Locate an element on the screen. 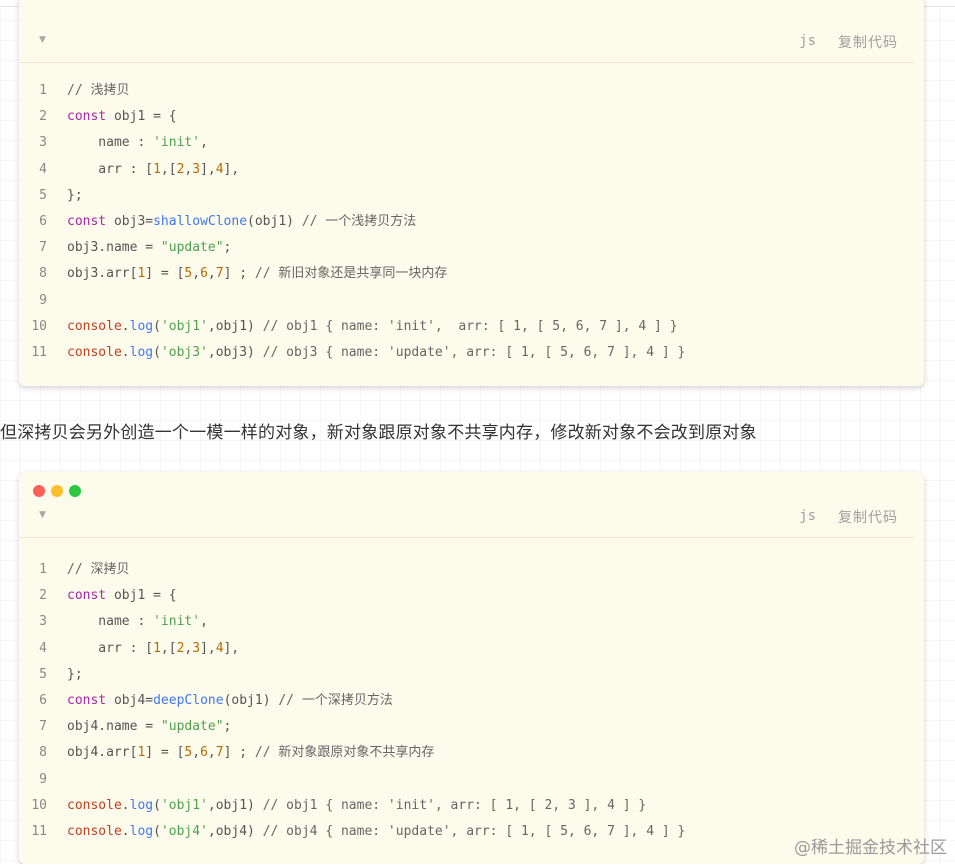 The image size is (955, 864). line-number: 3 is located at coordinates (43, 622).